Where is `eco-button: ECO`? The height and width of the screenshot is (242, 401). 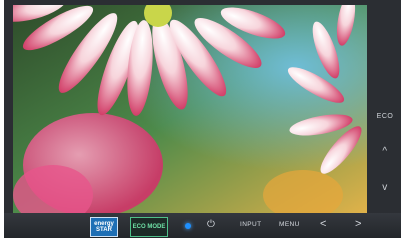 eco-button: ECO is located at coordinates (385, 116).